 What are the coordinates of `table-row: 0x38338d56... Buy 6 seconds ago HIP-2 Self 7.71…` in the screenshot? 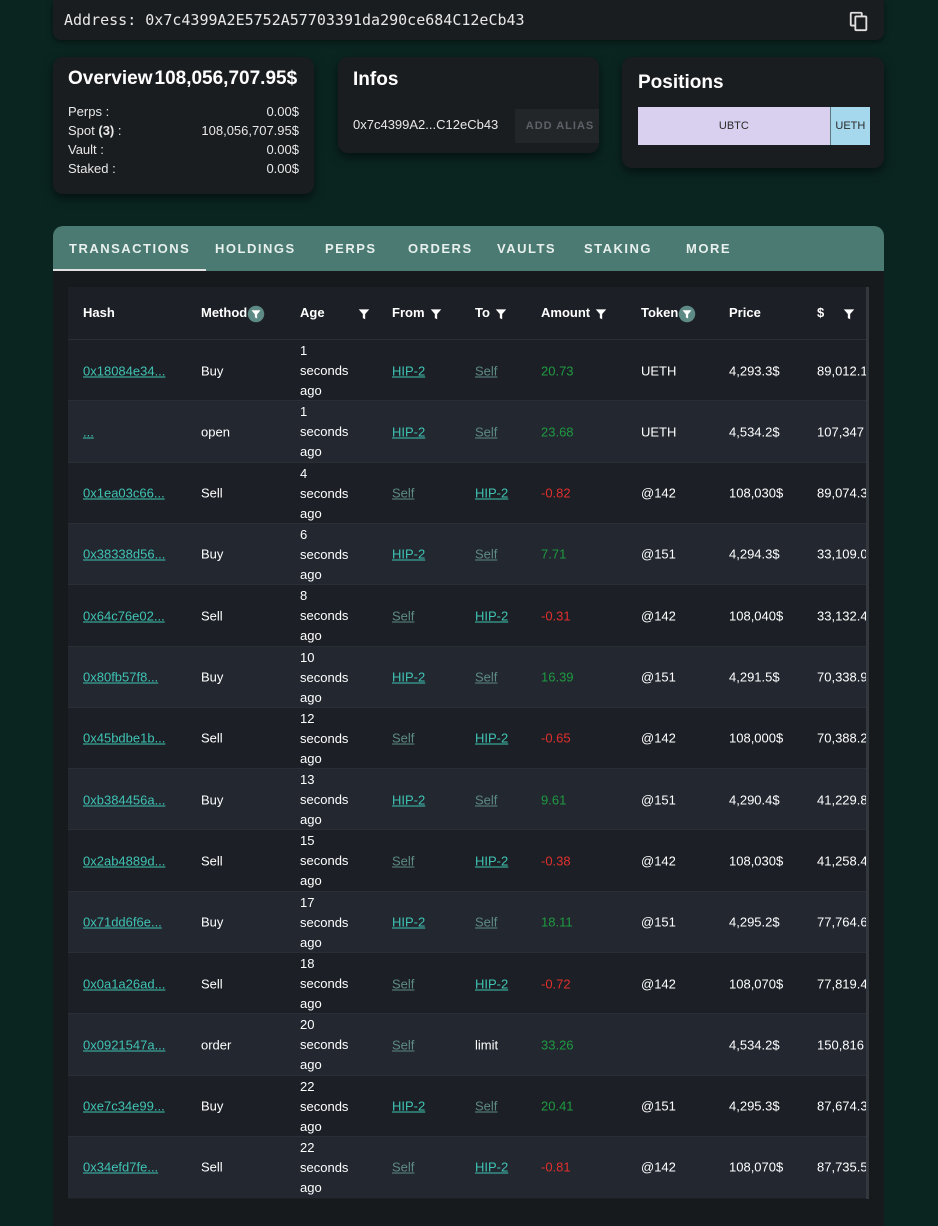 It's located at (467, 553).